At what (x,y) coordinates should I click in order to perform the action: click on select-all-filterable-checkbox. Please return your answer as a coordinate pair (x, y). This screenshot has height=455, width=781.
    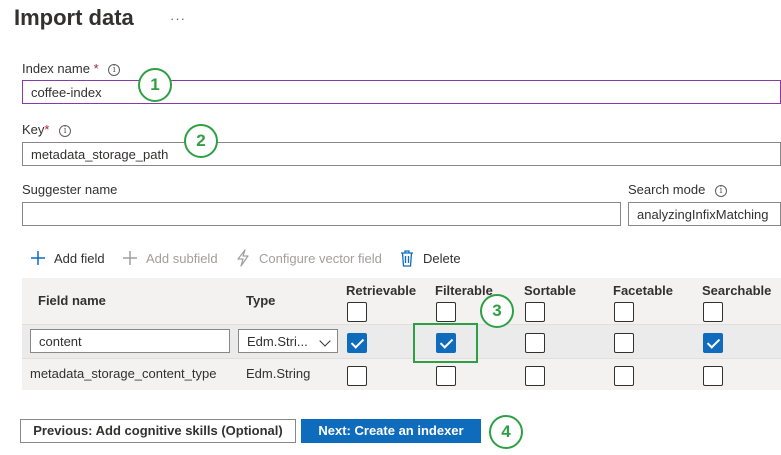
    Looking at the image, I should click on (446, 312).